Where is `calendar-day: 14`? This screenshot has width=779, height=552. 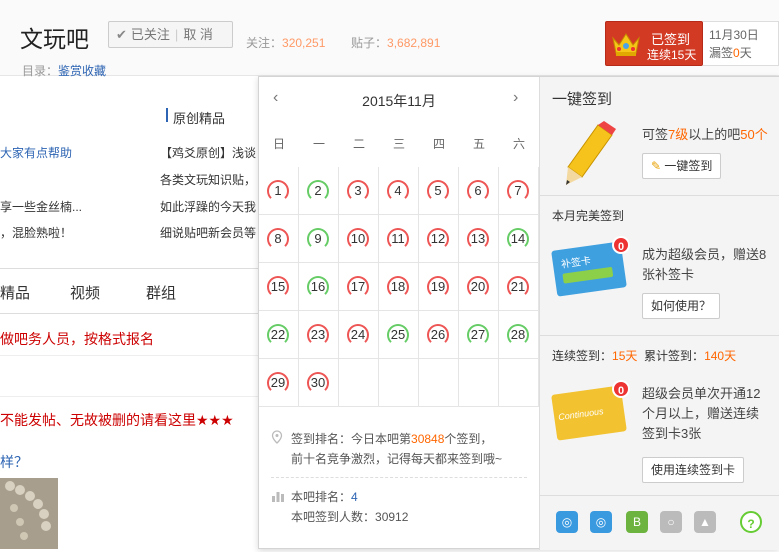 calendar-day: 14 is located at coordinates (518, 239).